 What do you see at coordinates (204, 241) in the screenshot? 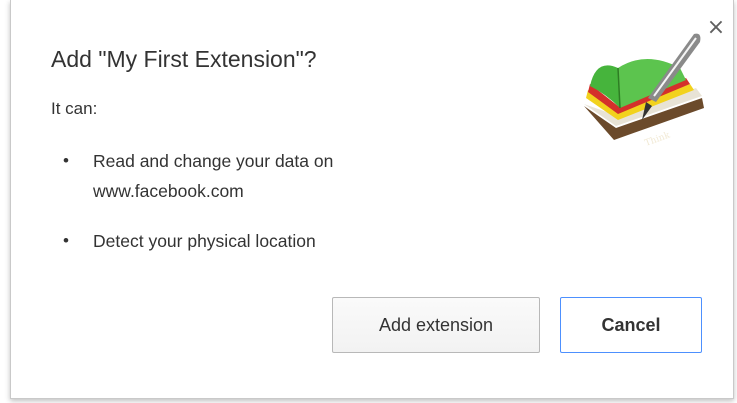
I see `permission-text-line: Detect your physical location` at bounding box center [204, 241].